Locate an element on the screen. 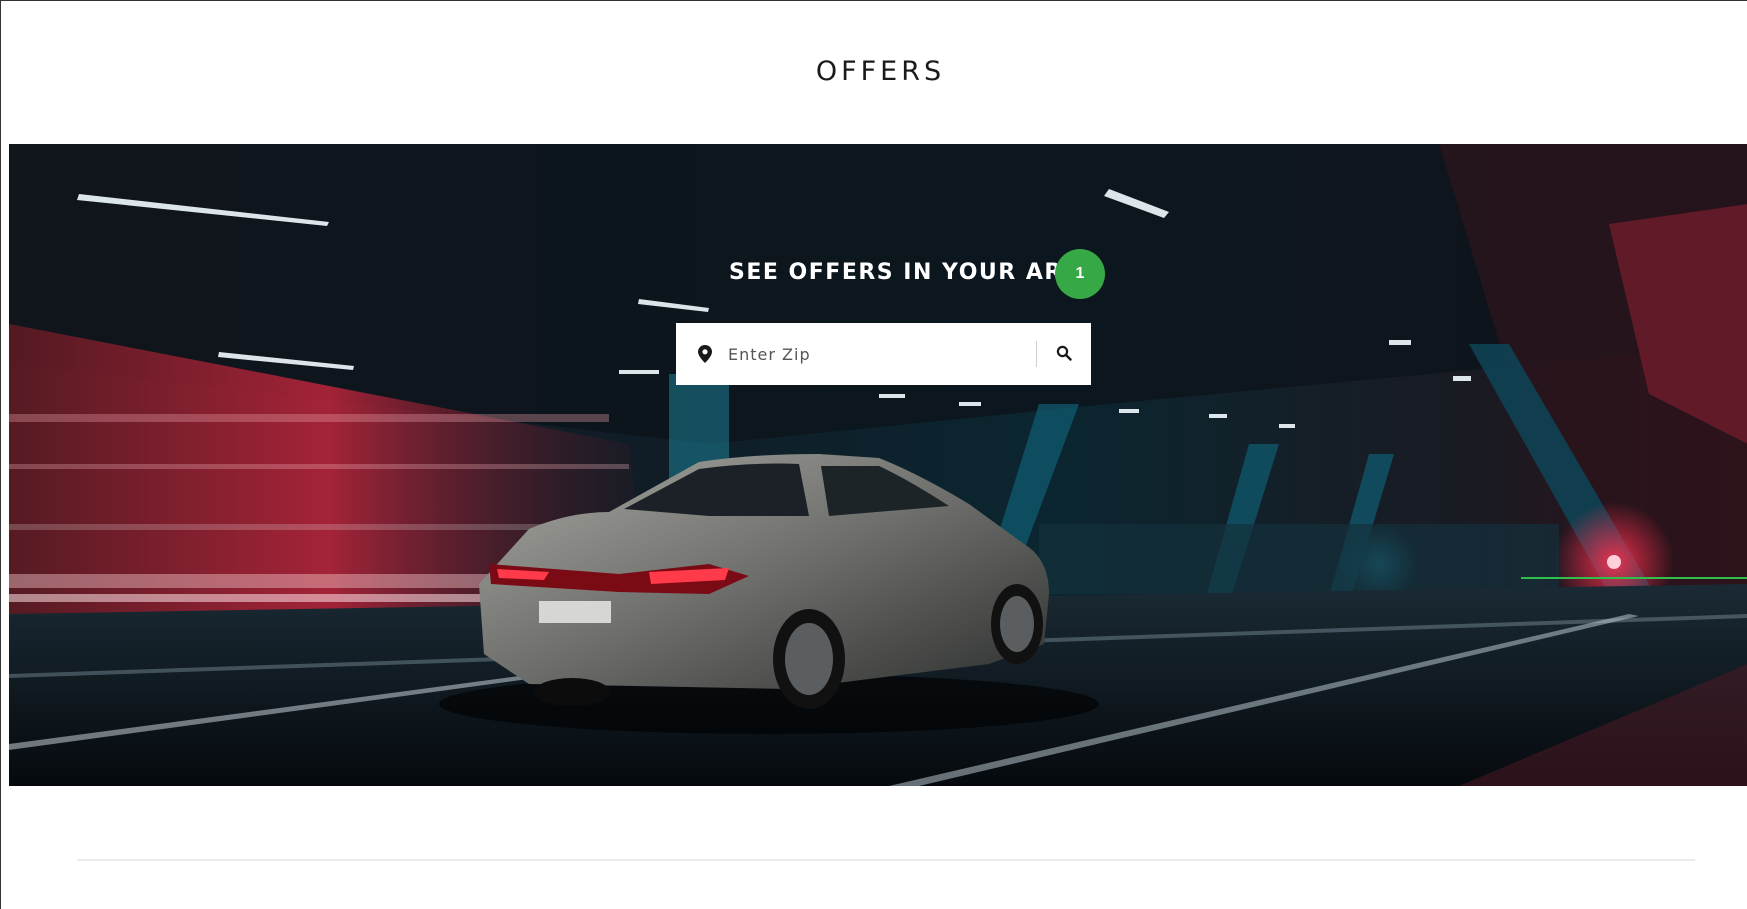 Image resolution: width=1747 pixels, height=909 pixels. zip-search-box is located at coordinates (883, 354).